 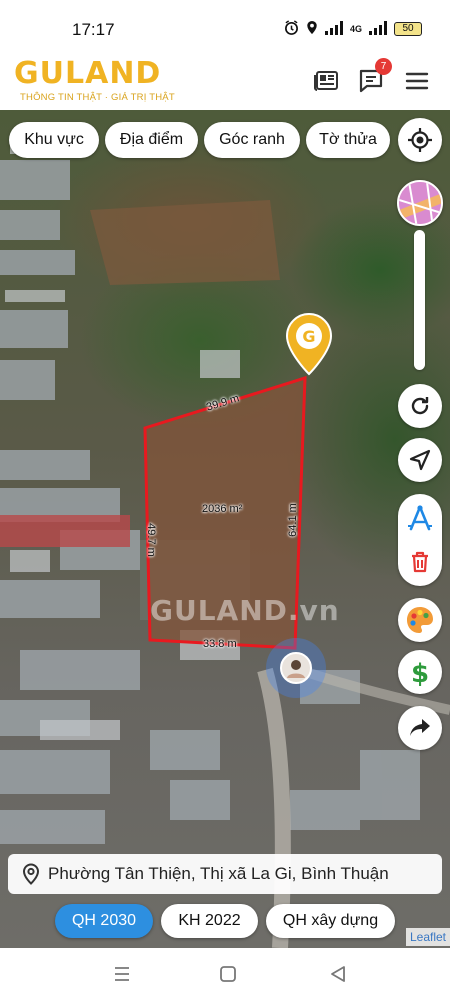 What do you see at coordinates (408, 29) in the screenshot?
I see `battery-icon: 50` at bounding box center [408, 29].